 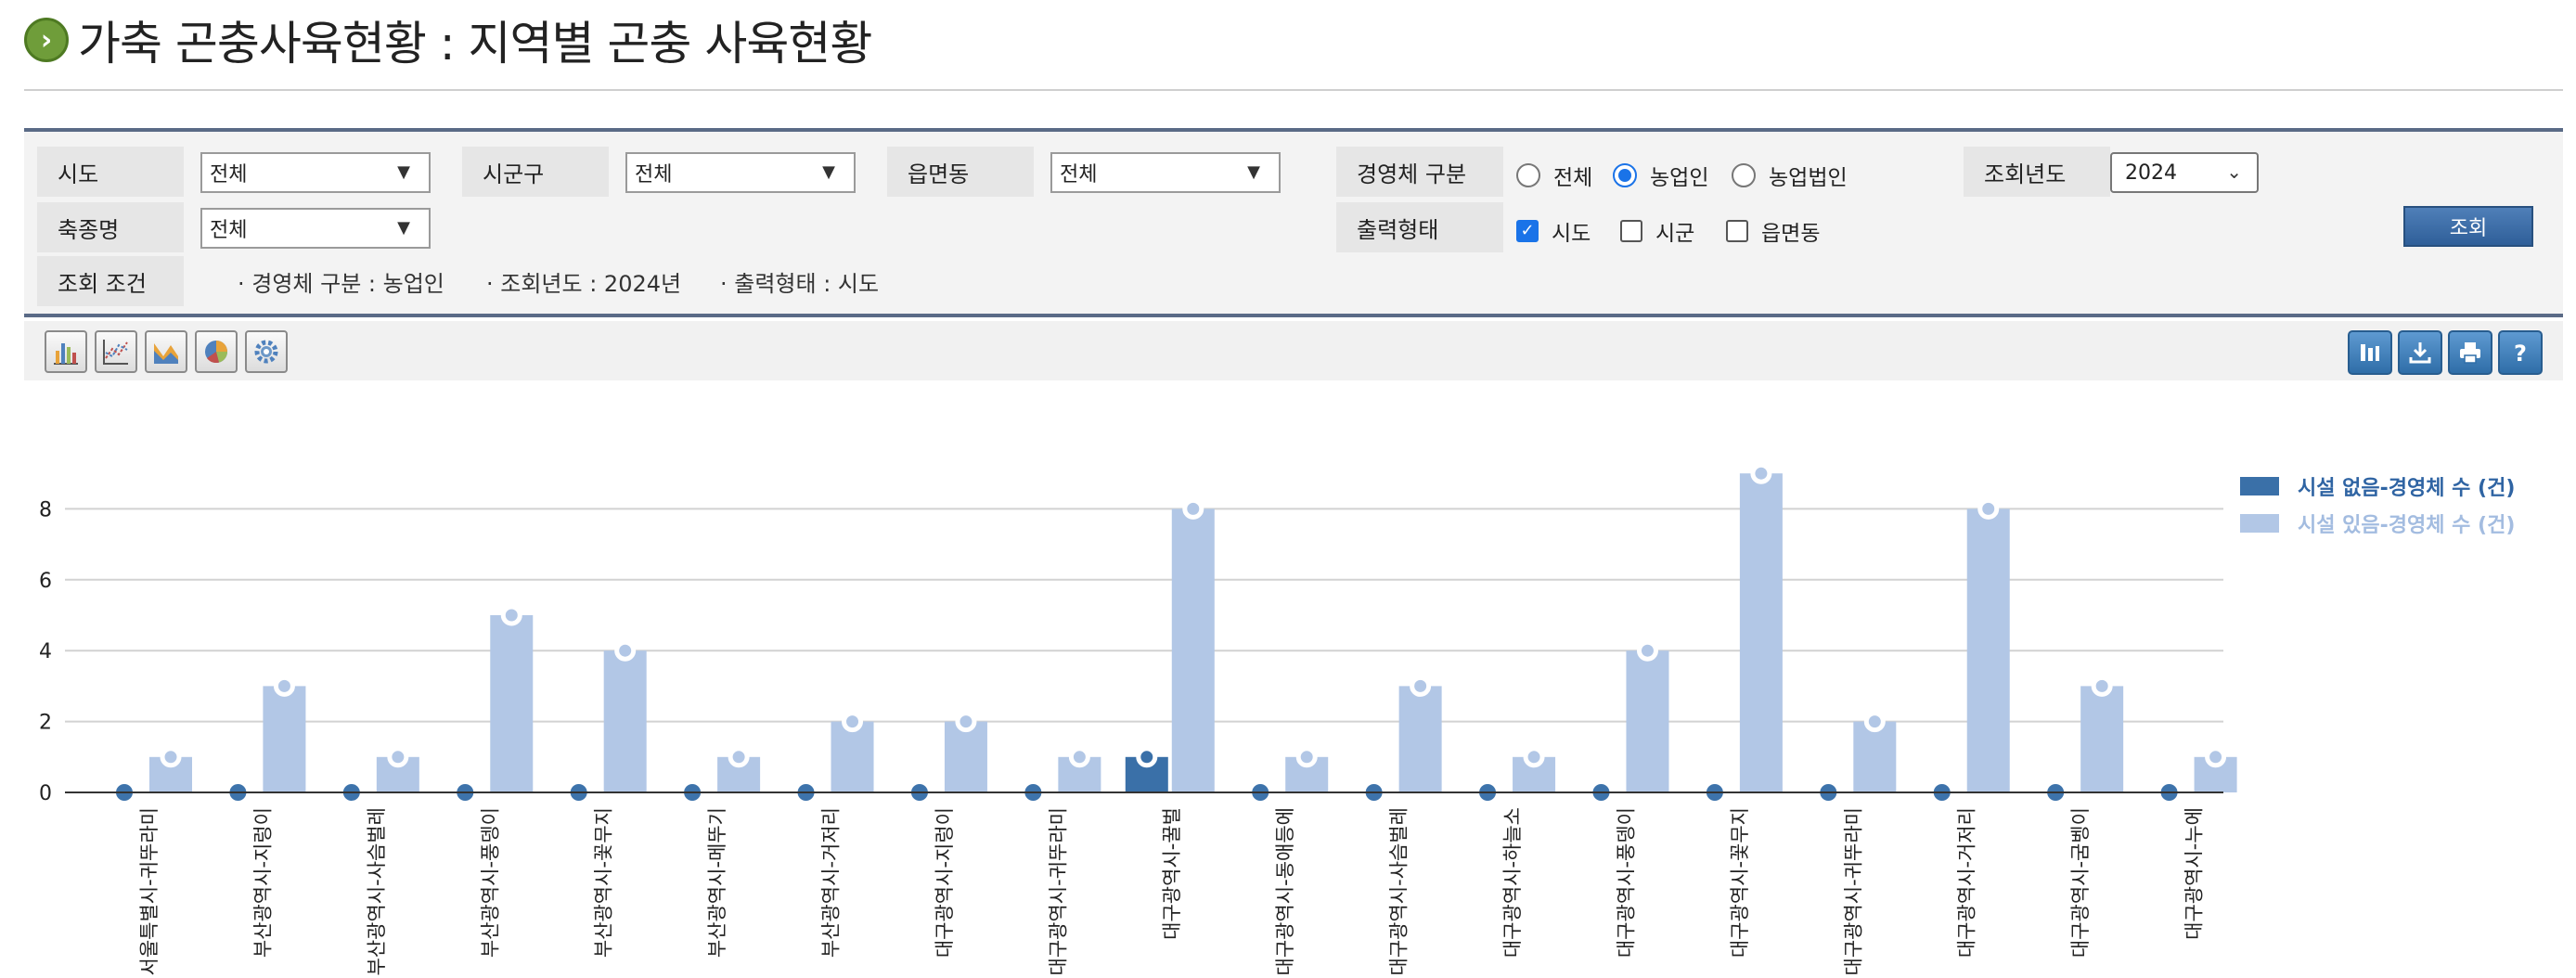 I want to click on entity-type-all-radio: 전체, so click(x=1554, y=175).